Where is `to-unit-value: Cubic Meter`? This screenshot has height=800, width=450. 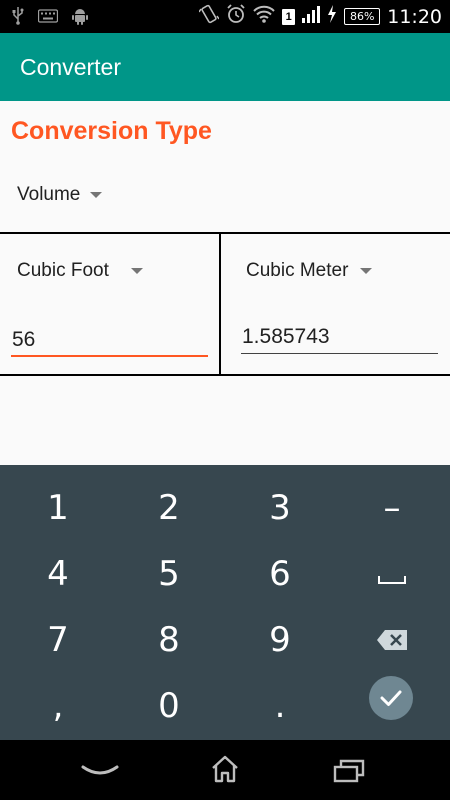
to-unit-value: Cubic Meter is located at coordinates (297, 270).